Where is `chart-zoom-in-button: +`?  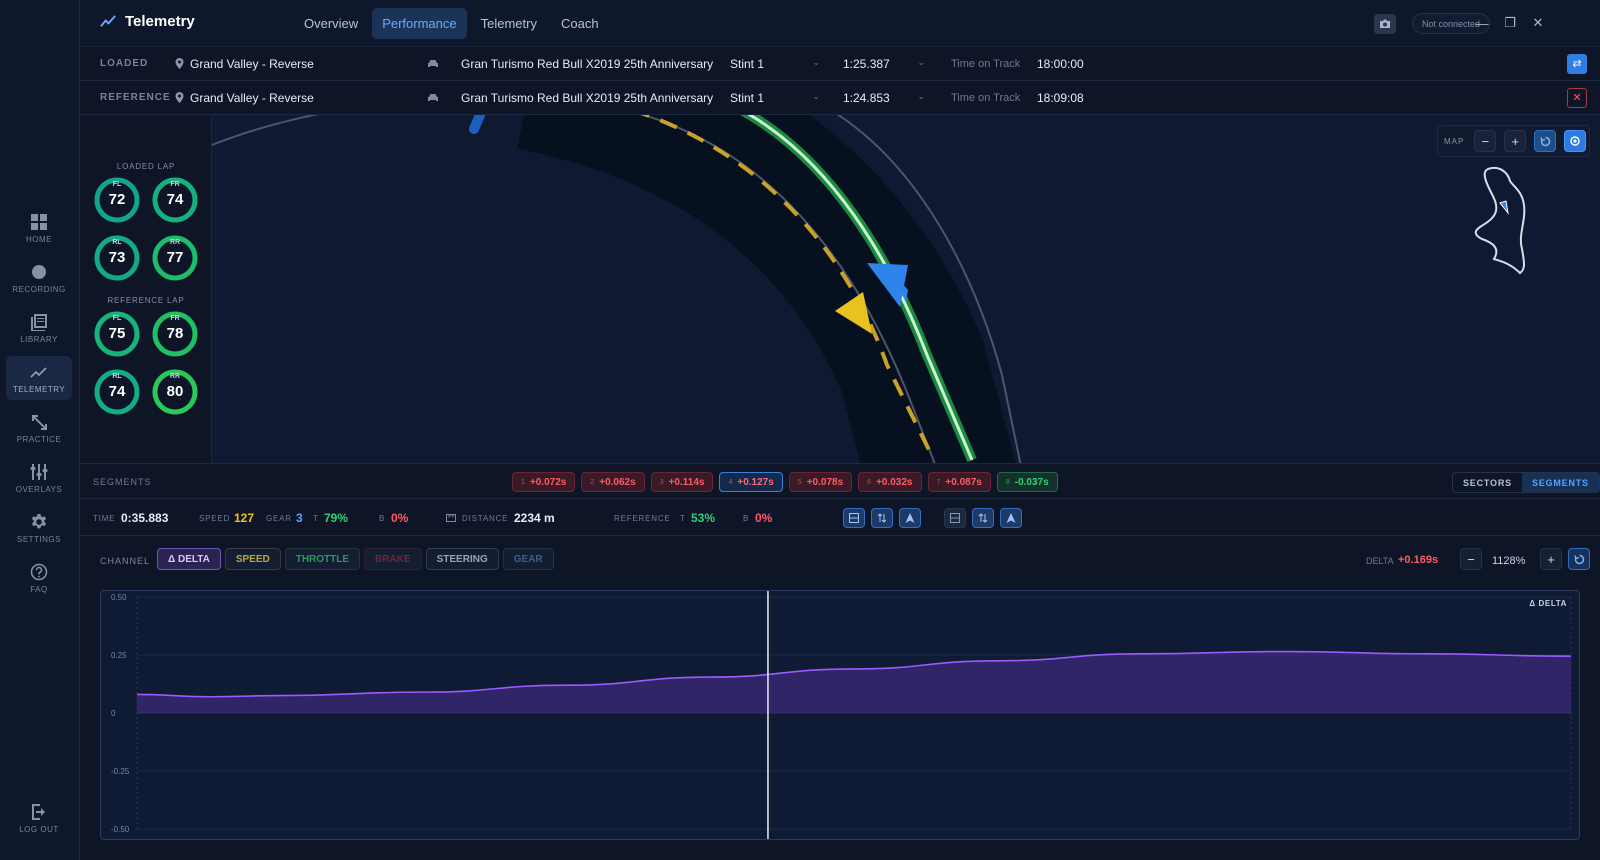 chart-zoom-in-button: + is located at coordinates (1551, 559).